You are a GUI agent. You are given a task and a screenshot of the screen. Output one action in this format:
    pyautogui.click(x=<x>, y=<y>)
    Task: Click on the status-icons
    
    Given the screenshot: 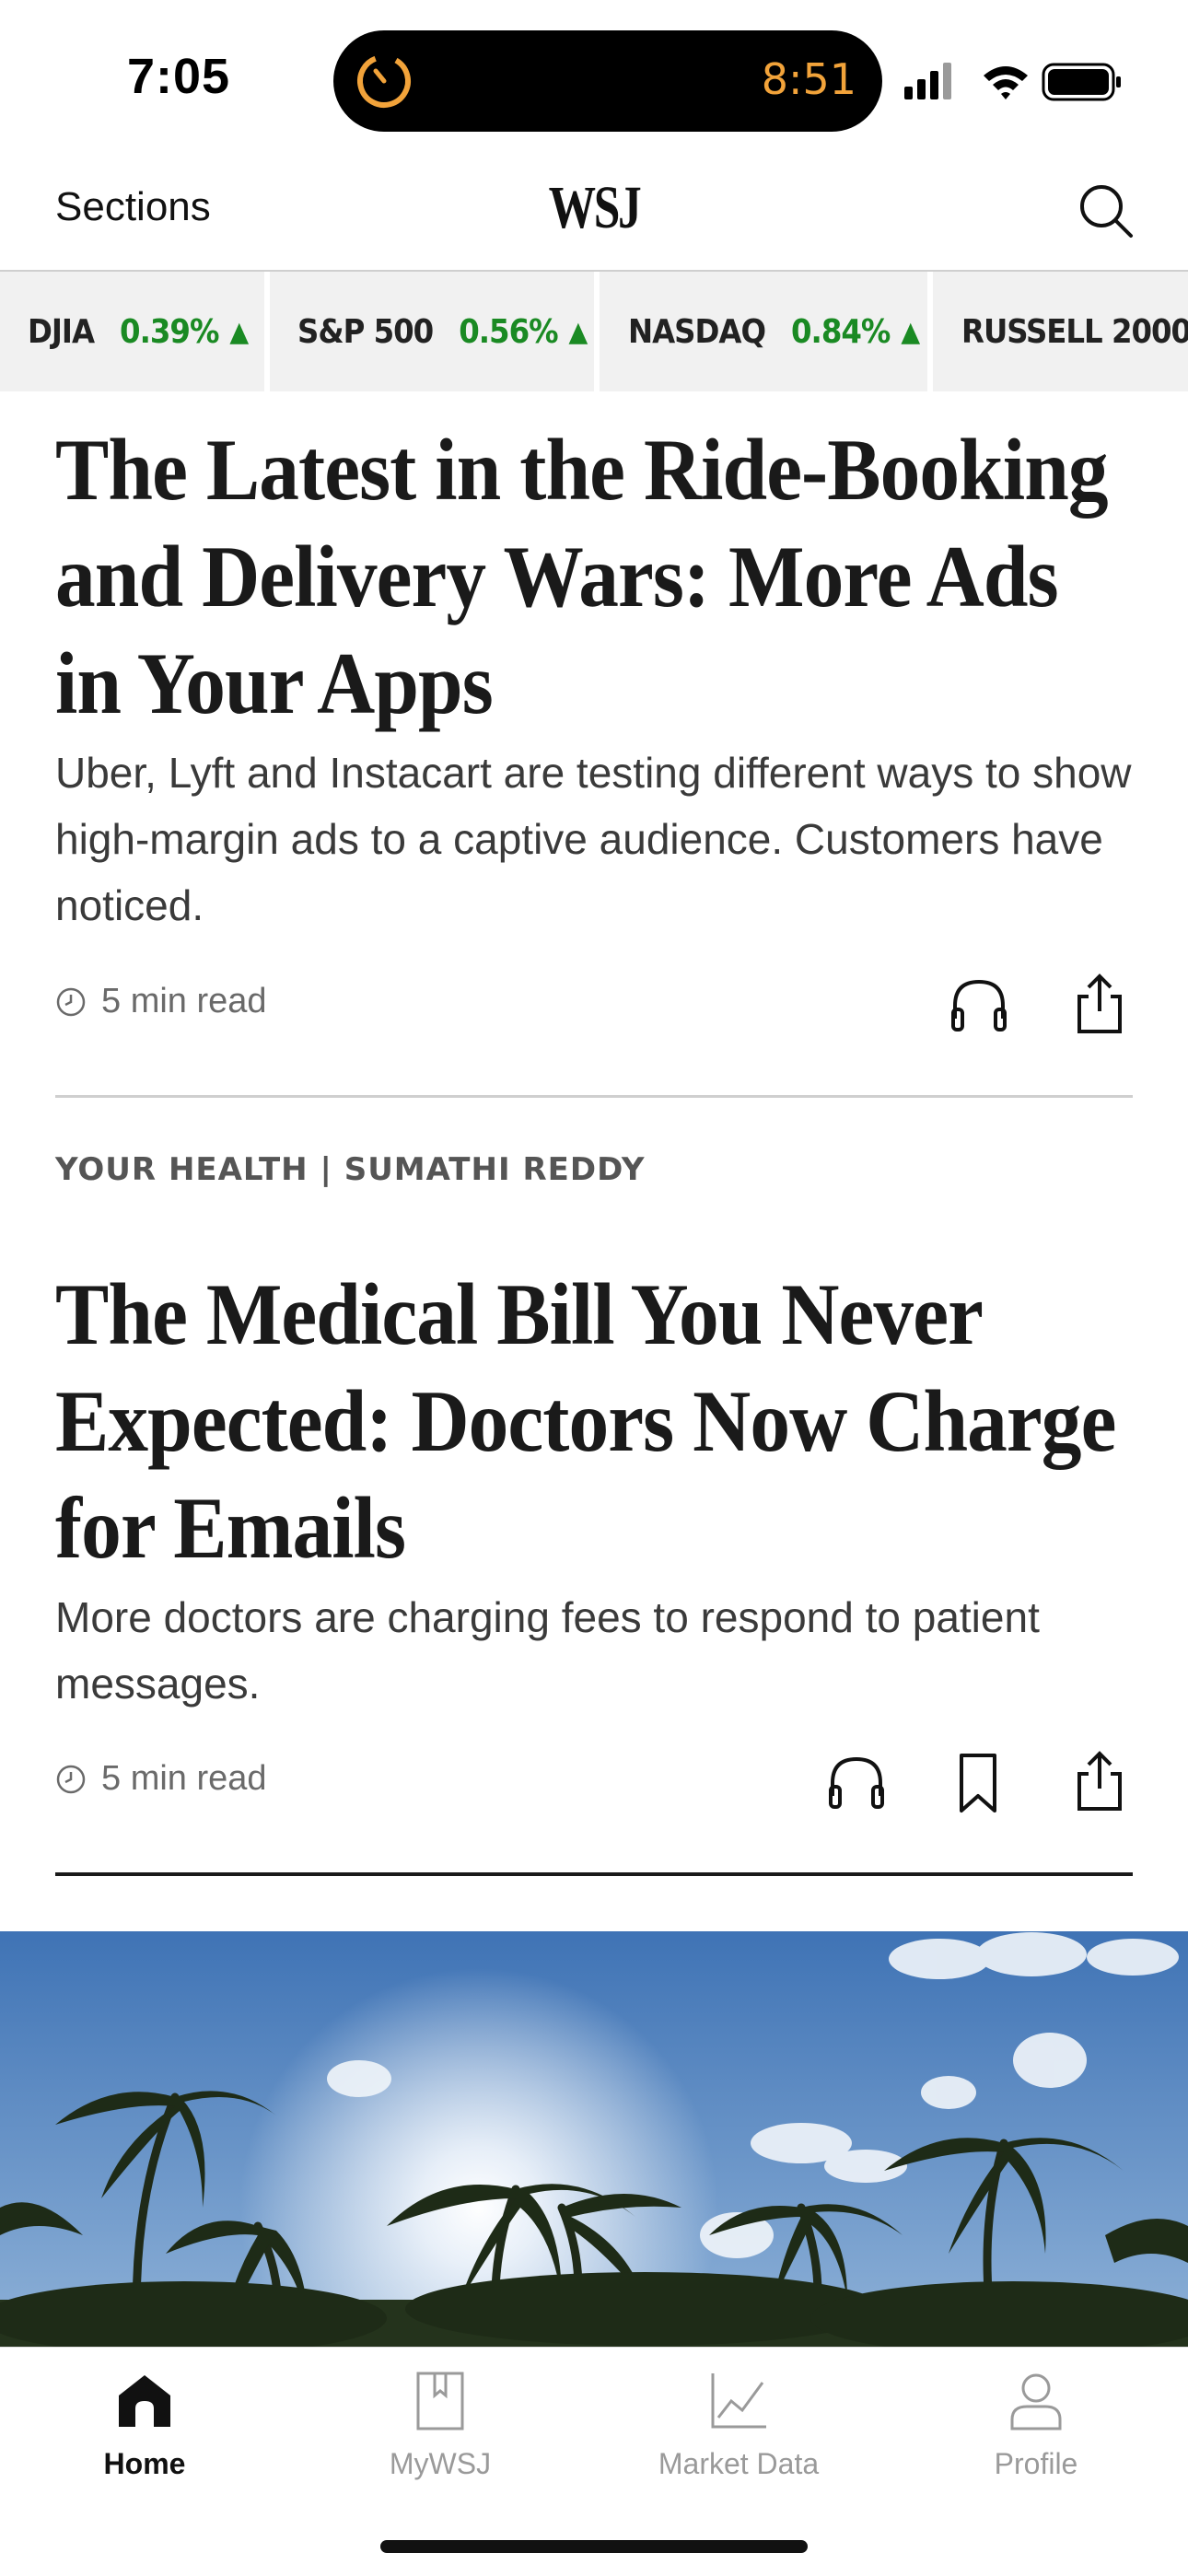 What is the action you would take?
    pyautogui.click(x=1013, y=82)
    